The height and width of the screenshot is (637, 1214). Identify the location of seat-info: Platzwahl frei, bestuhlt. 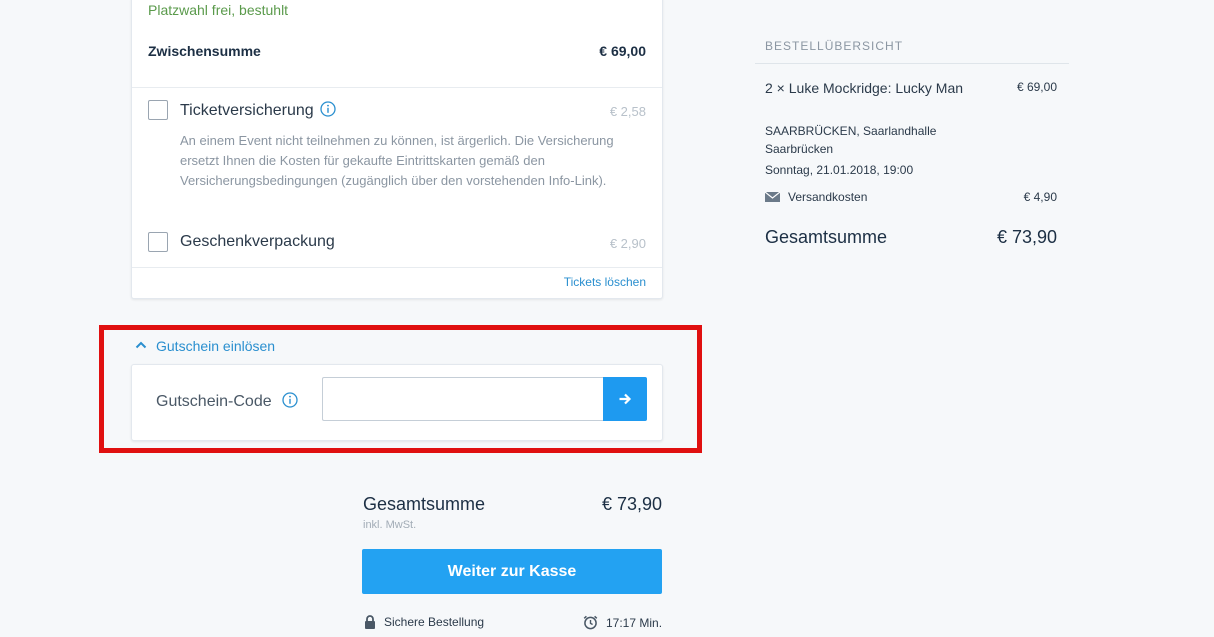
(218, 10).